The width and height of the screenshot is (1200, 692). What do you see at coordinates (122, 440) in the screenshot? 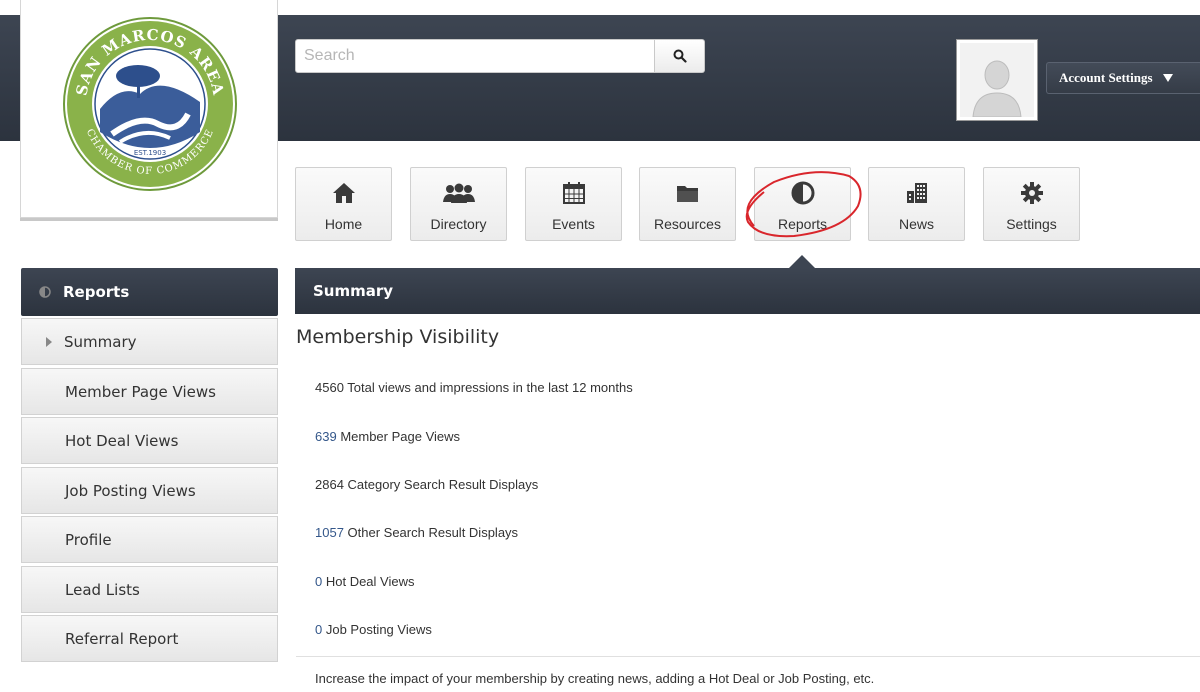
I see `sidebar-item-label: Hot Deal Views` at bounding box center [122, 440].